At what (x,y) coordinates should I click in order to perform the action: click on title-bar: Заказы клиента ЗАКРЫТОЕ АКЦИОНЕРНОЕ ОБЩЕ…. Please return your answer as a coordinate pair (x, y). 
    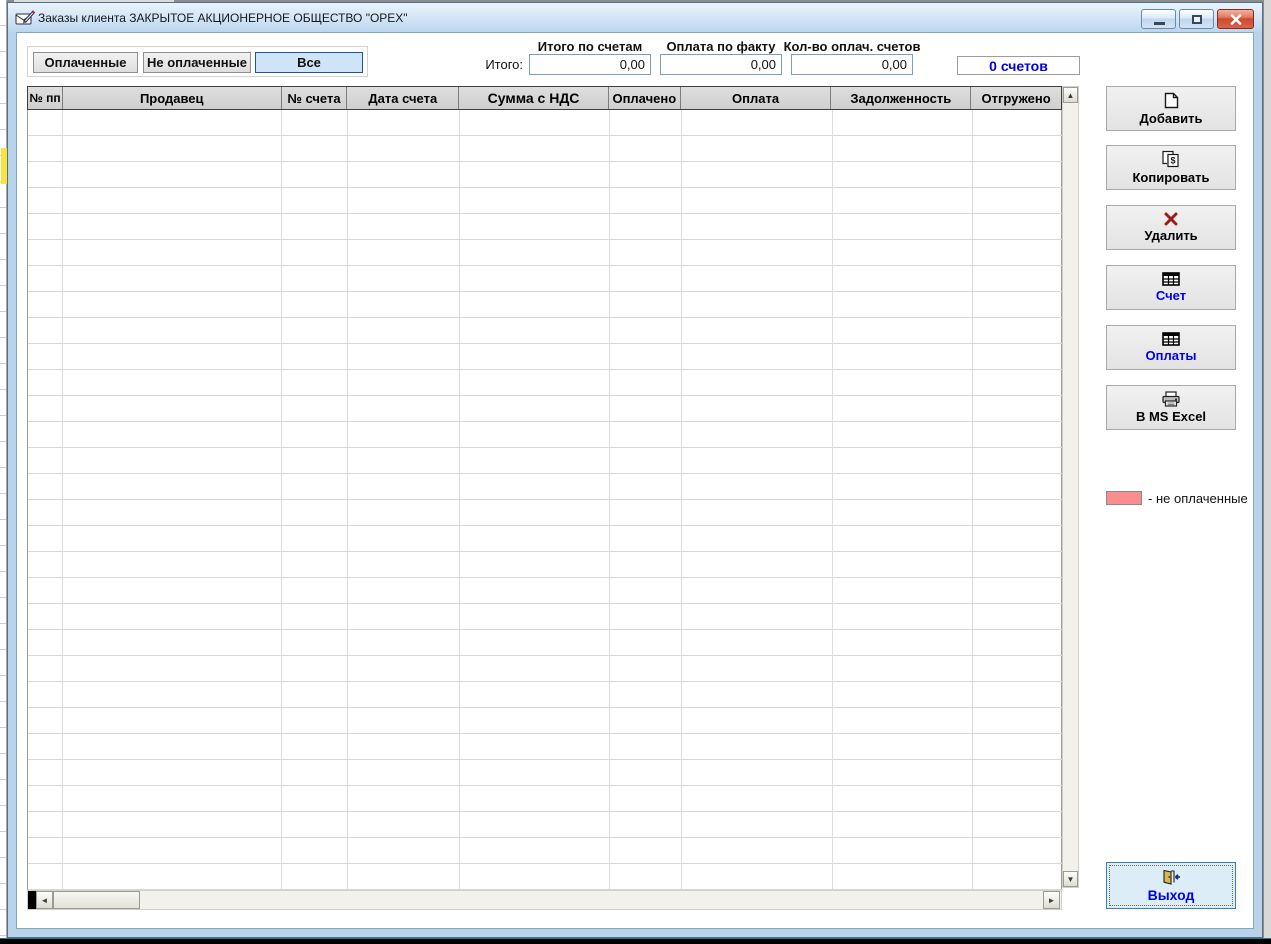
    Looking at the image, I should click on (635, 17).